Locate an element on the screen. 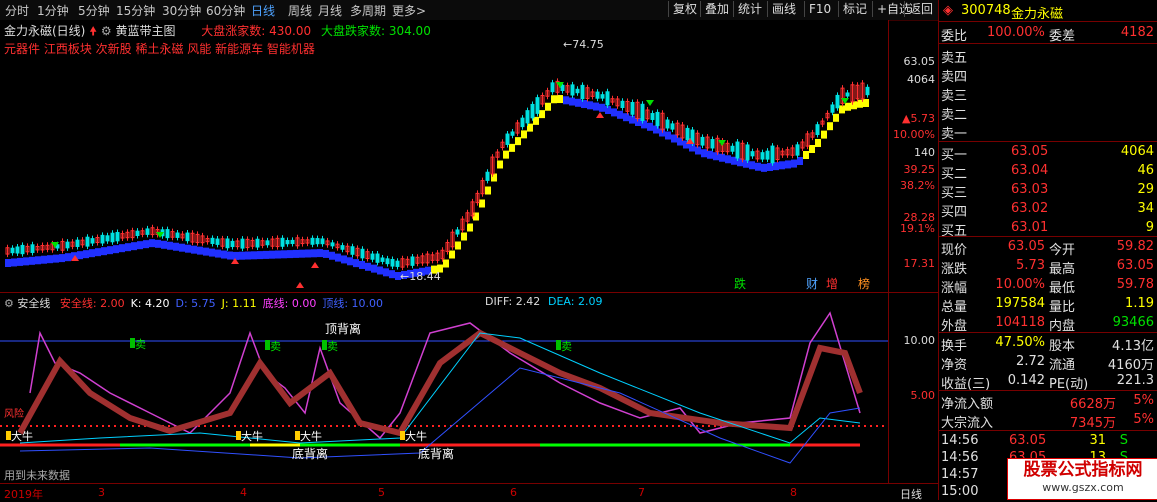  period-tab: 60分钟 is located at coordinates (225, 10).